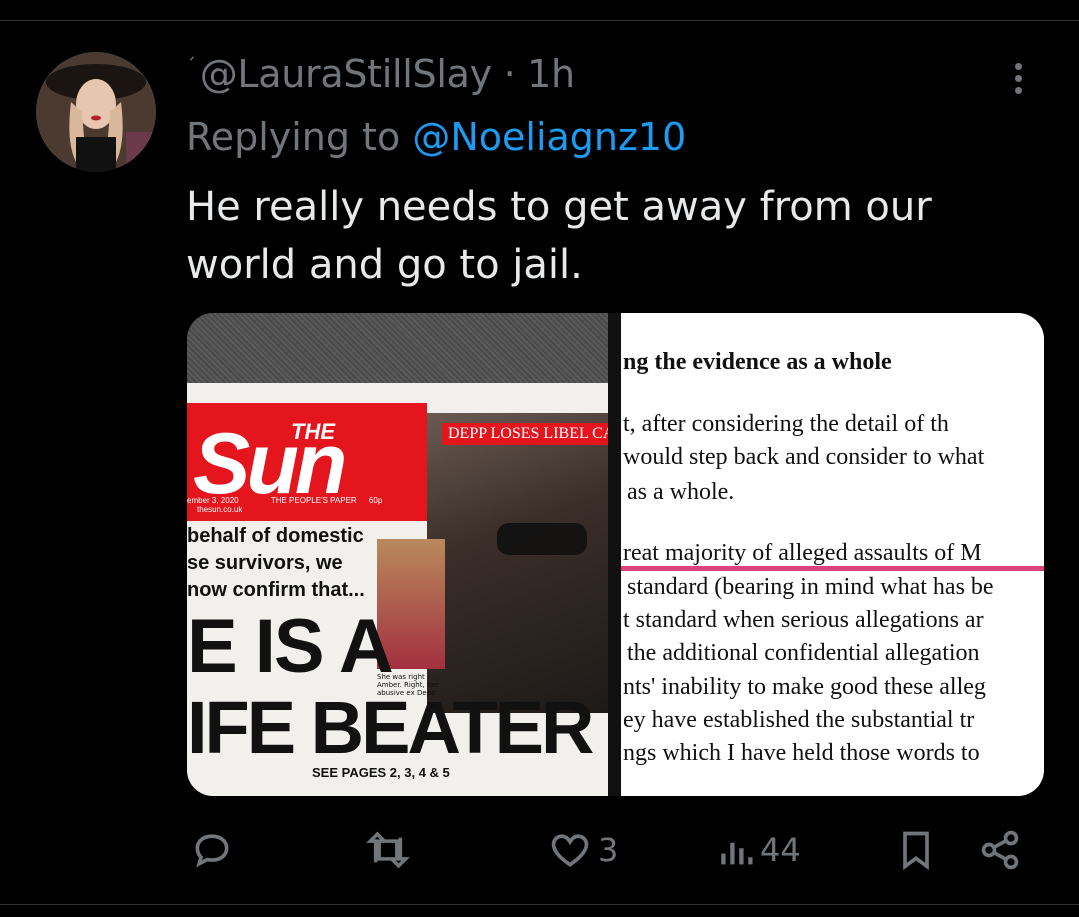  Describe the element at coordinates (802, 553) in the screenshot. I see `doc-line: reat majority of alleged assaults of M` at that location.